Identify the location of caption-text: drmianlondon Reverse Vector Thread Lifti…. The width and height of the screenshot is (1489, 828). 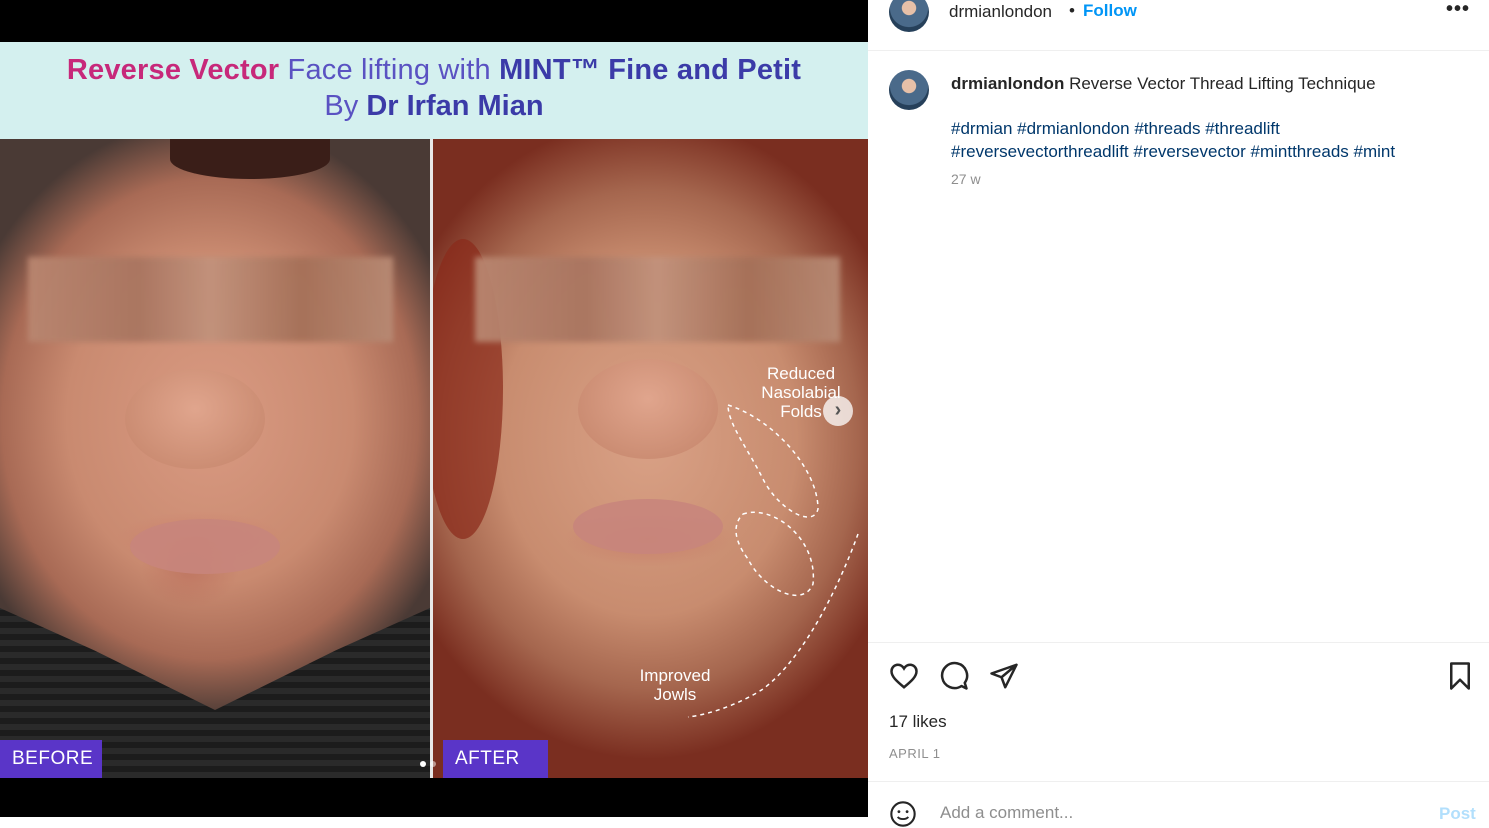
(1201, 84).